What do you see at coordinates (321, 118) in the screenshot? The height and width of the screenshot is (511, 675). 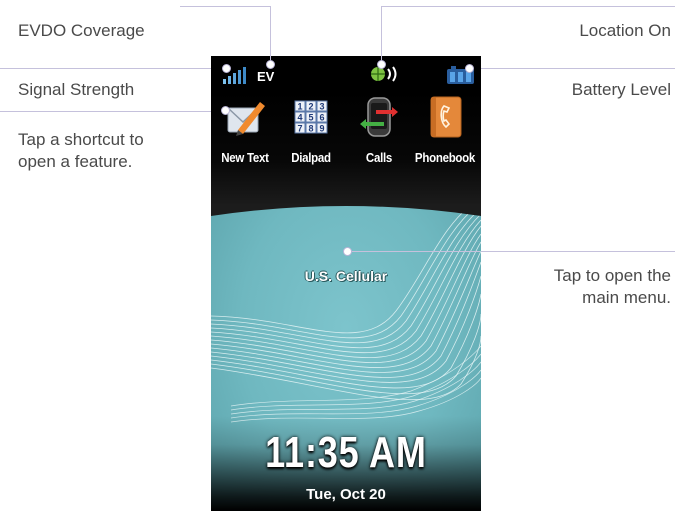 I see `dialpad-digit: 6` at bounding box center [321, 118].